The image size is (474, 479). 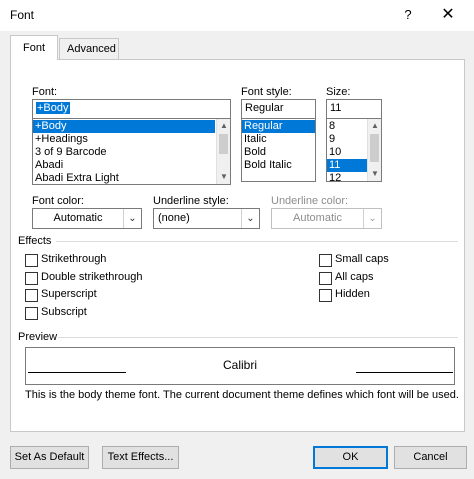 I want to click on tab-font-label: Font, so click(x=33, y=48).